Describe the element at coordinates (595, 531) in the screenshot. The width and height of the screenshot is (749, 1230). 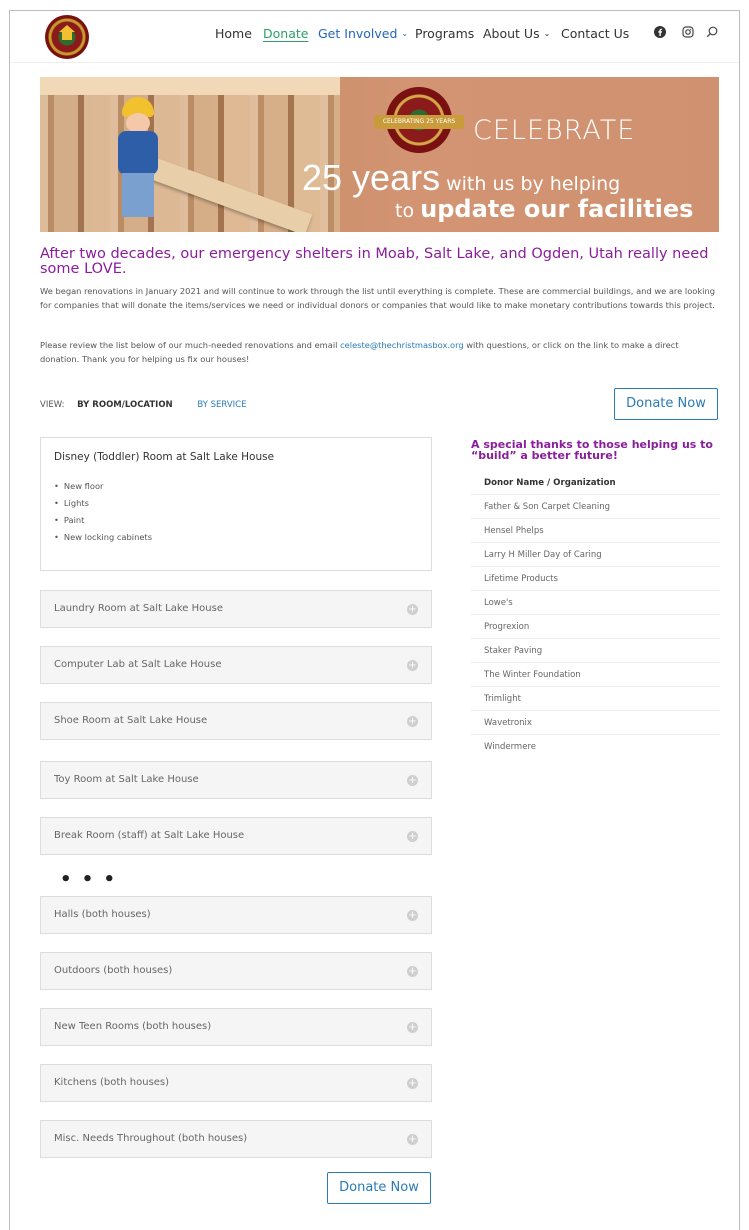
I see `donor-row: Hensel Phelps` at that location.